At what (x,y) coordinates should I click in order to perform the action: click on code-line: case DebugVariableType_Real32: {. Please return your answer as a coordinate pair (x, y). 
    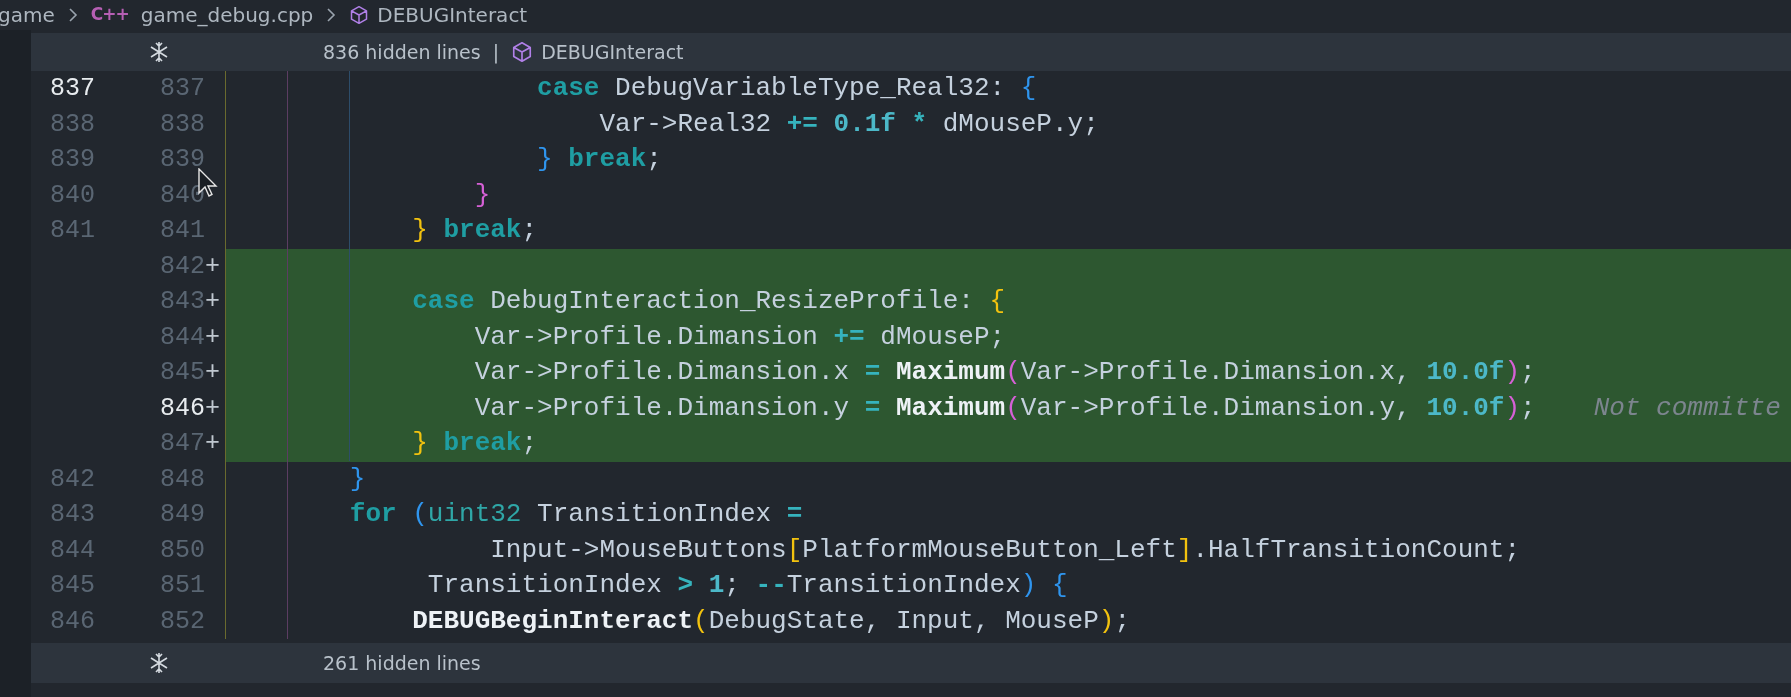
    Looking at the image, I should click on (786, 88).